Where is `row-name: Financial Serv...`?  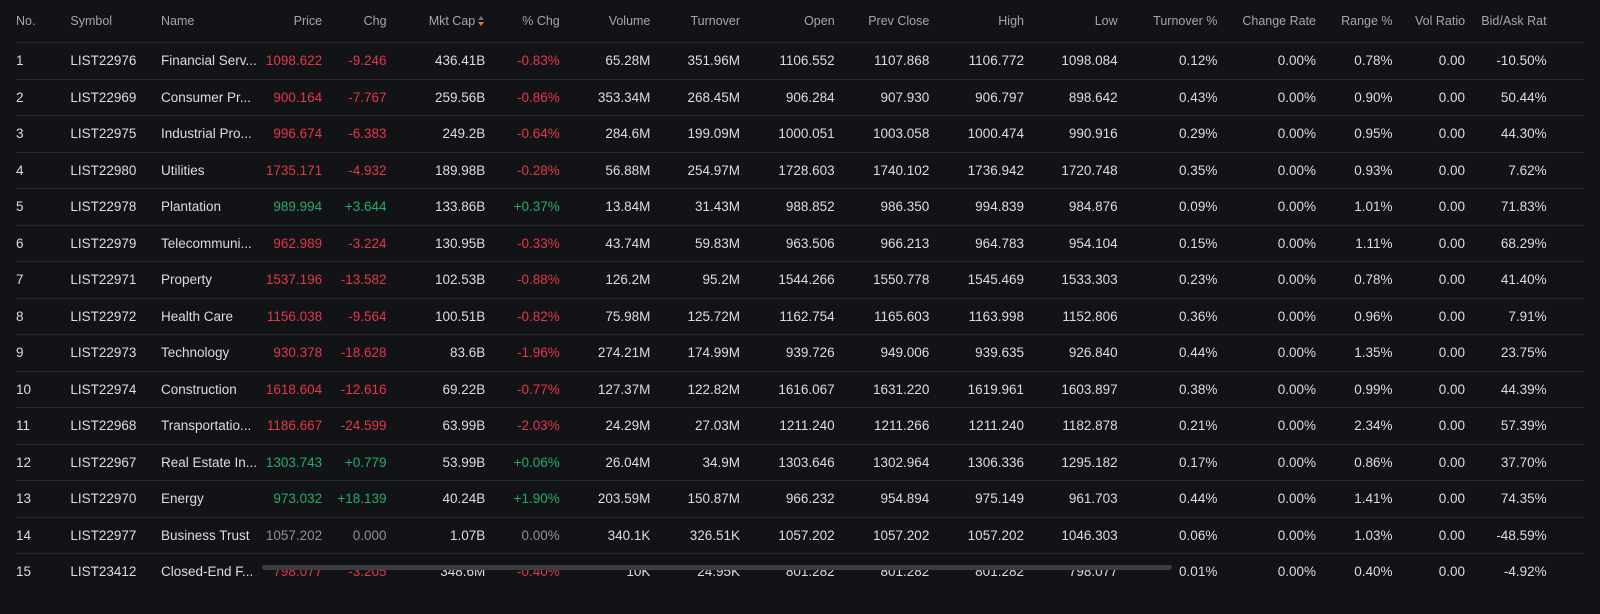 row-name: Financial Serv... is located at coordinates (210, 61).